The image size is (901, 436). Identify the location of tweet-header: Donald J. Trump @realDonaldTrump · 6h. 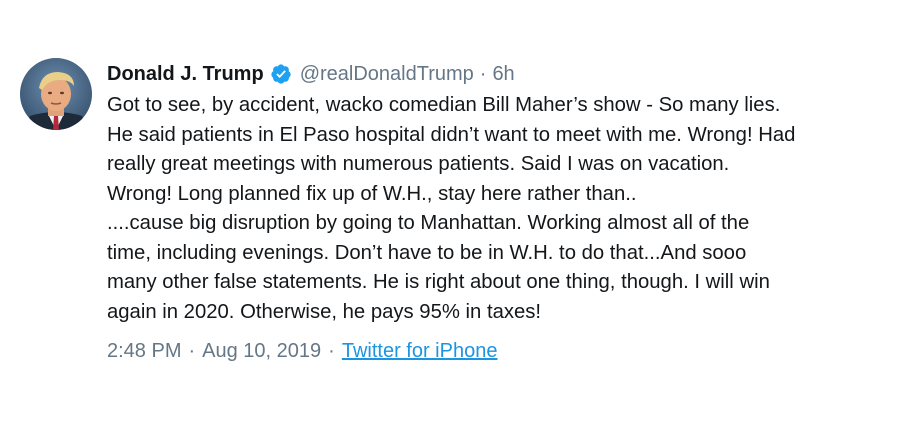
(311, 74).